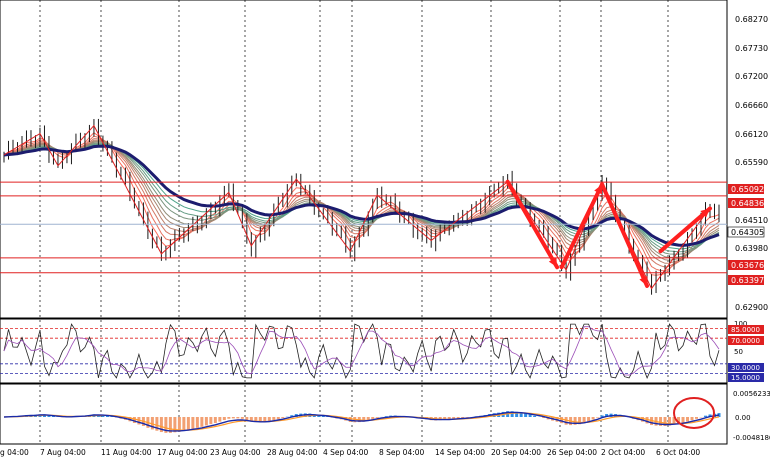  Describe the element at coordinates (751, 248) in the screenshot. I see `price-tick: 0.63980` at that location.